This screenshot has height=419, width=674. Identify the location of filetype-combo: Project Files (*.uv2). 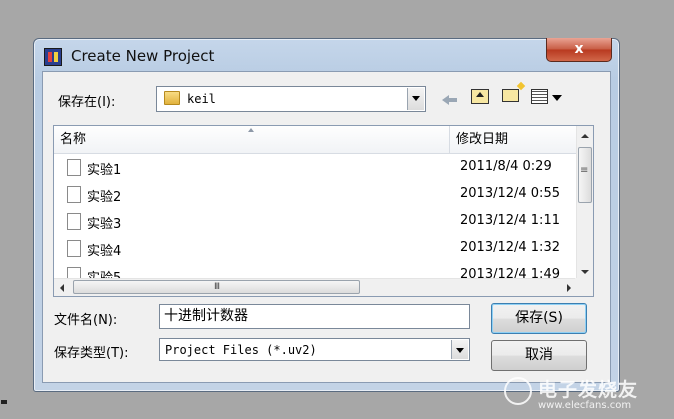
(314, 349).